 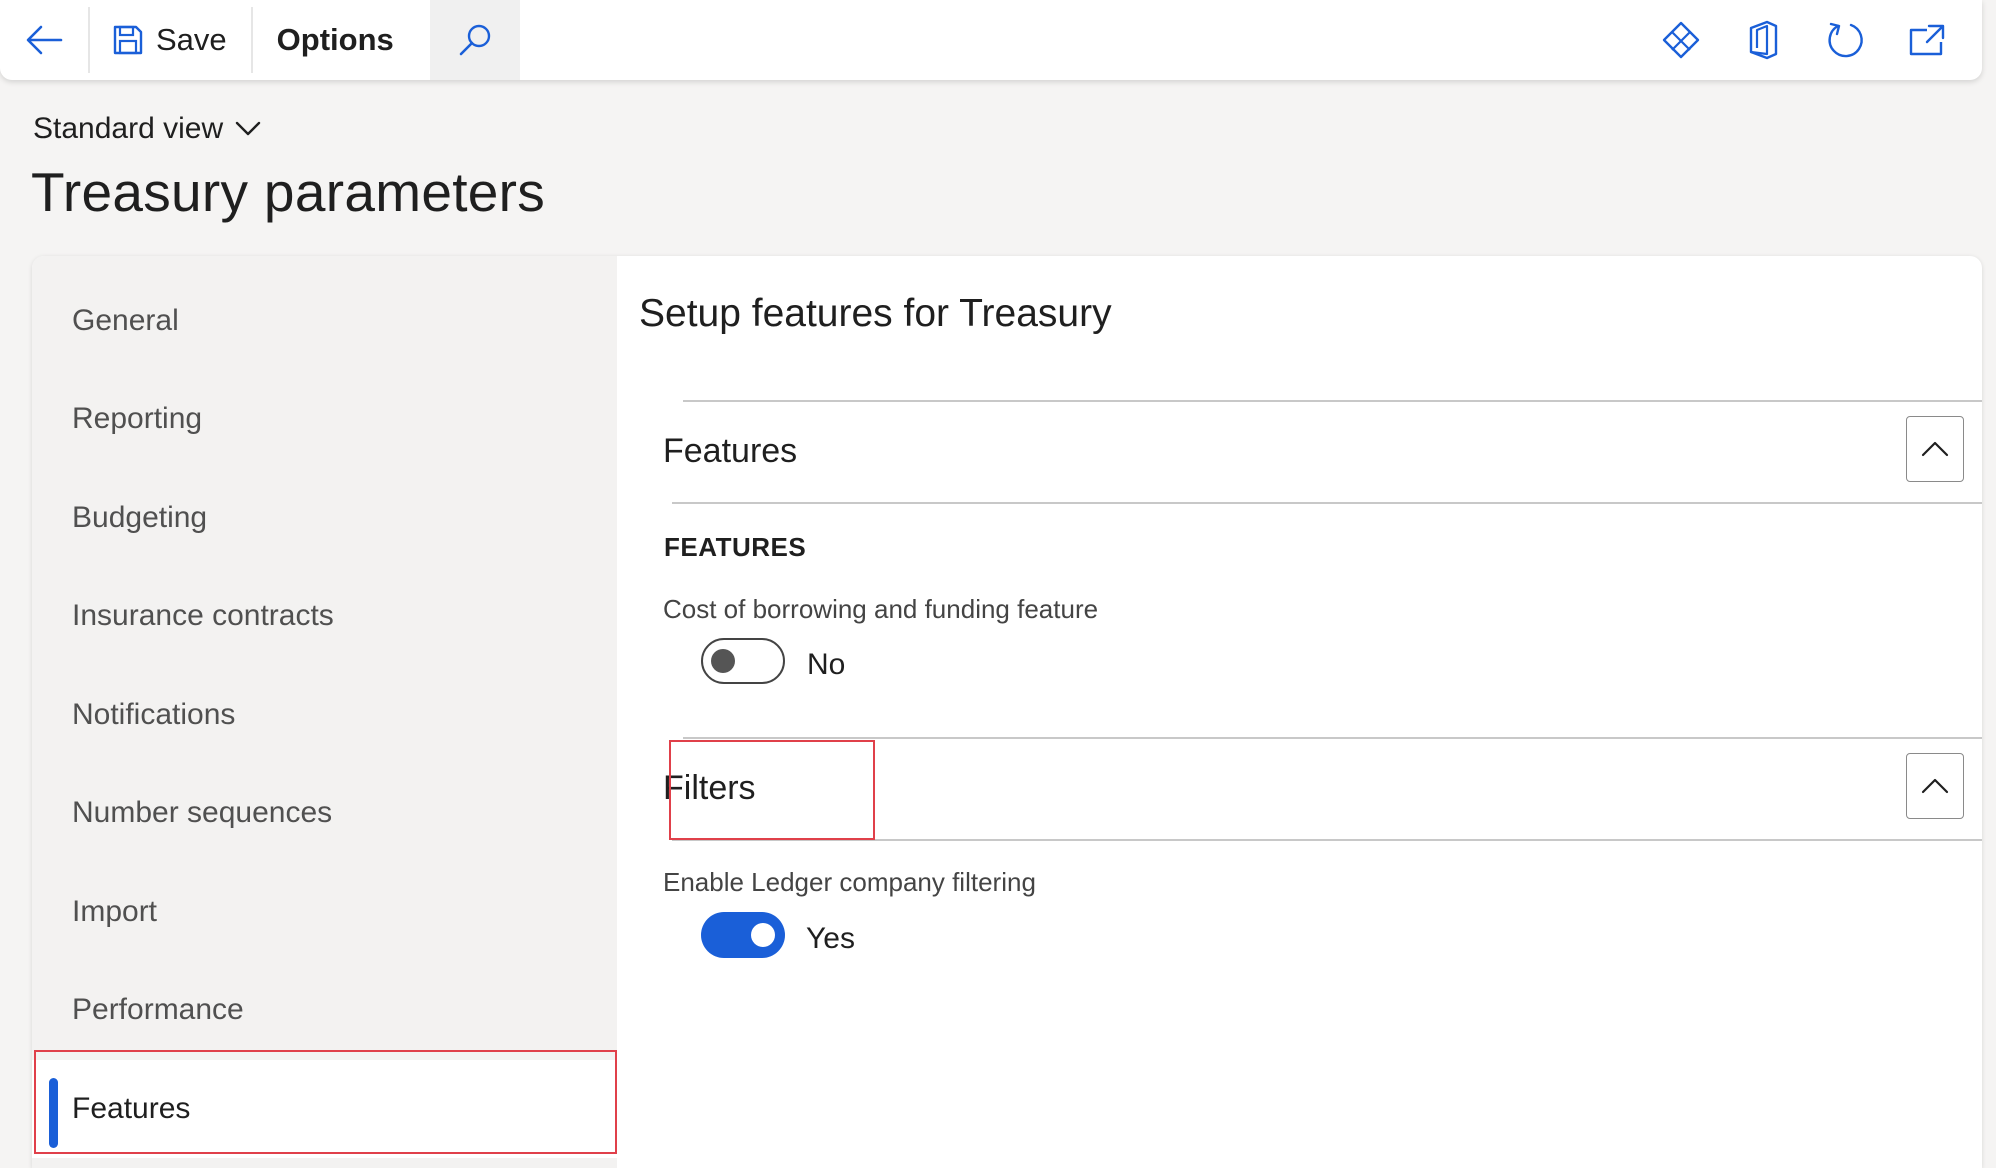 What do you see at coordinates (202, 812) in the screenshot?
I see `nav-item-label: Number sequences` at bounding box center [202, 812].